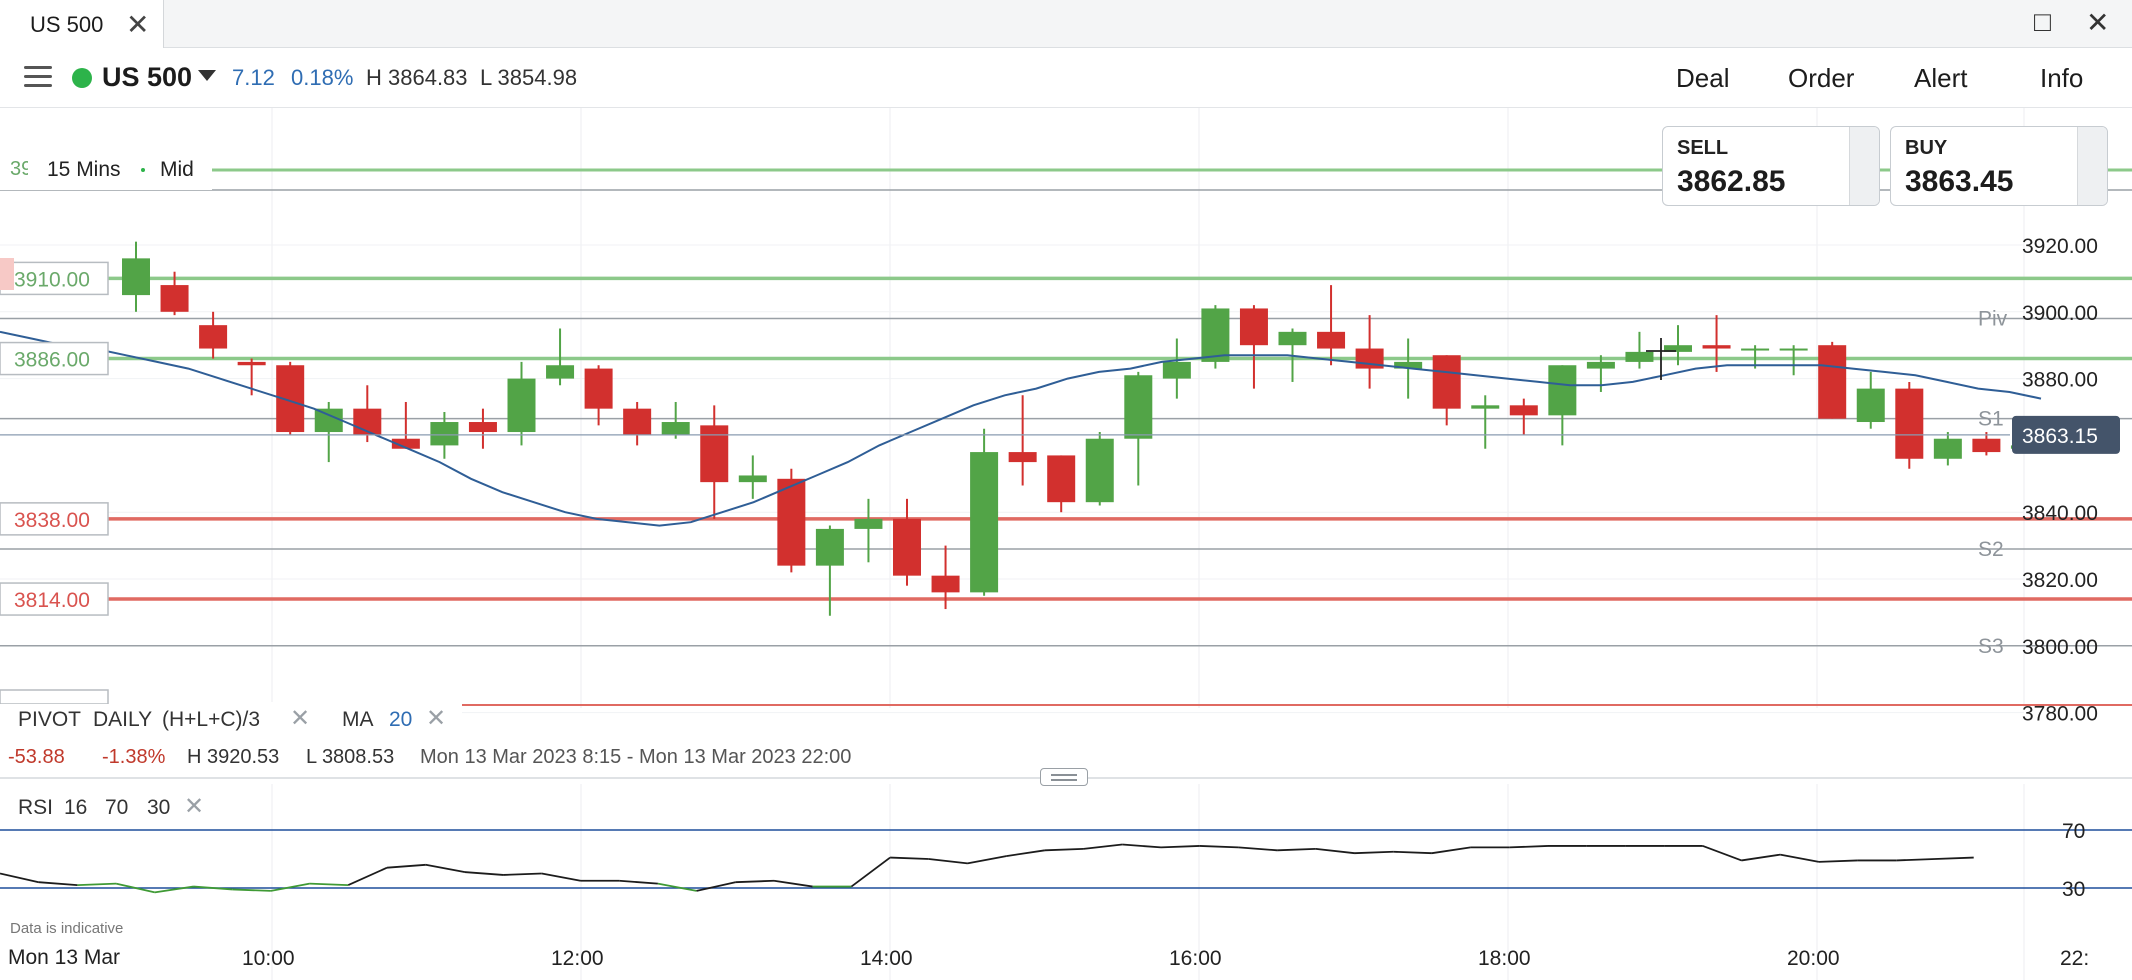  Describe the element at coordinates (436, 718) in the screenshot. I see `remove-ma-icon: ✕` at that location.